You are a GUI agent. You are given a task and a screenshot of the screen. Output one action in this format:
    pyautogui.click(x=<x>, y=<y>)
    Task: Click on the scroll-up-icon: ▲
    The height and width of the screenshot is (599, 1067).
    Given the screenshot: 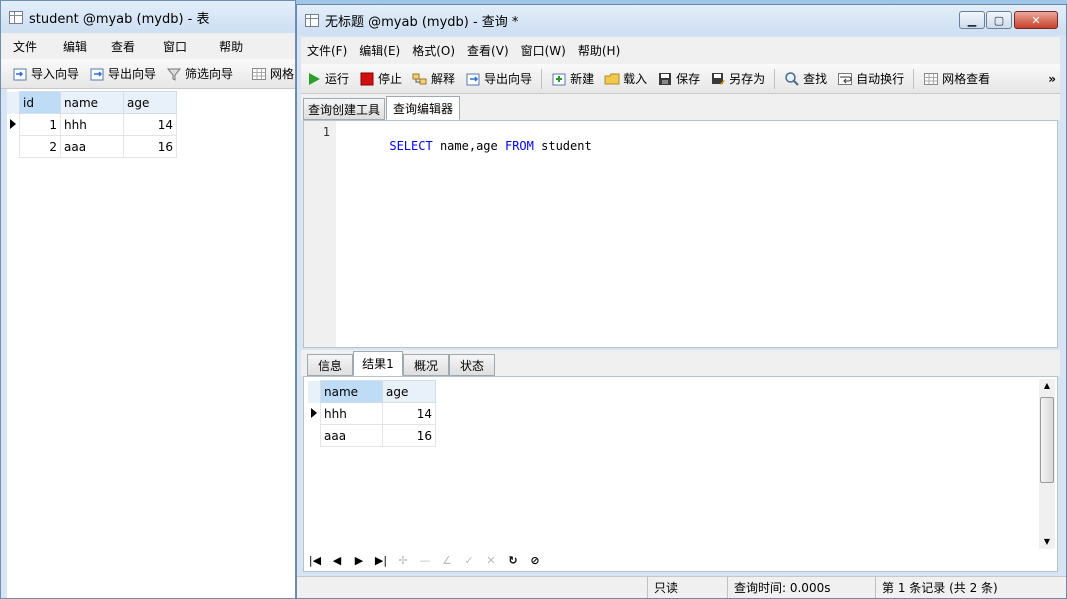 What is the action you would take?
    pyautogui.click(x=1047, y=386)
    